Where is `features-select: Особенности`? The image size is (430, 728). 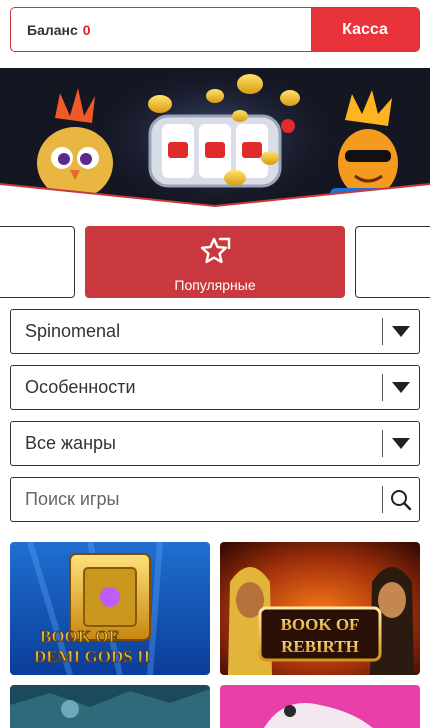 features-select: Особенности is located at coordinates (215, 387).